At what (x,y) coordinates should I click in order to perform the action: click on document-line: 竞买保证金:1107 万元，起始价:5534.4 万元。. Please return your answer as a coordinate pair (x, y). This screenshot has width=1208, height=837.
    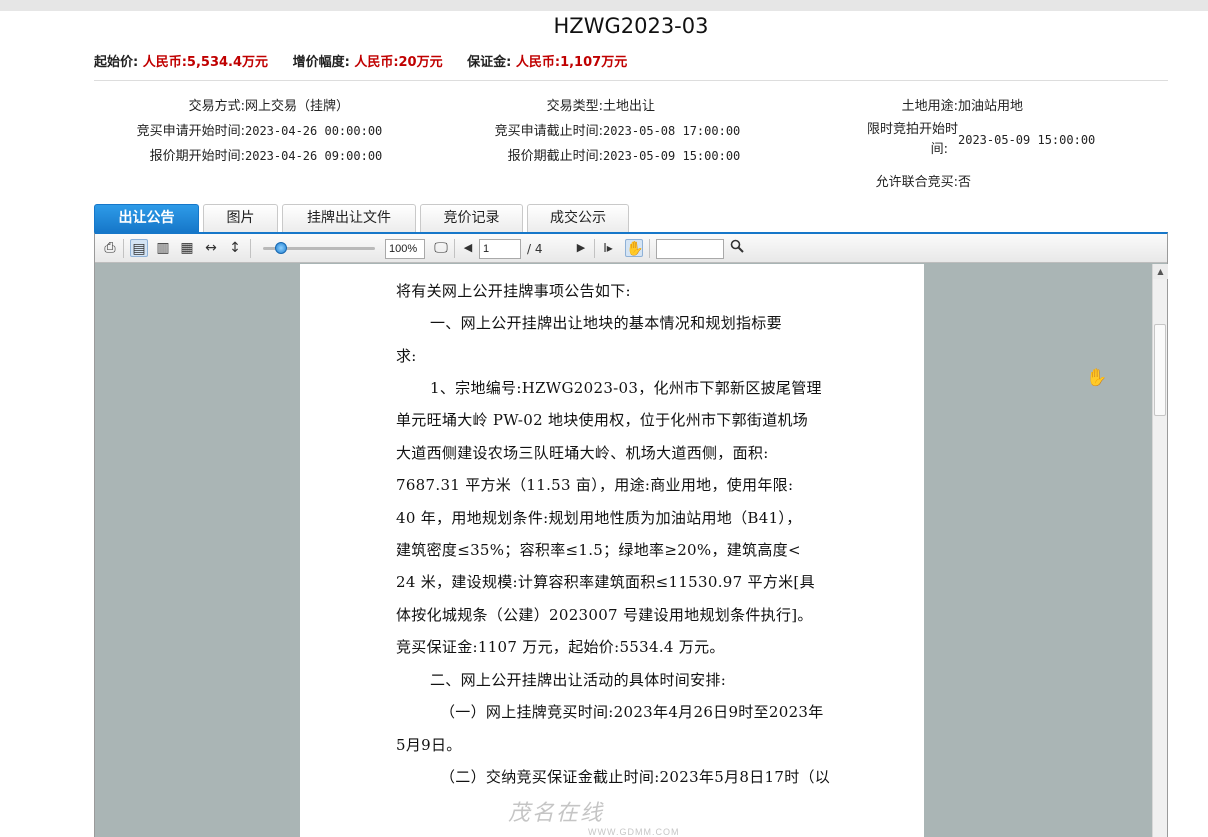
    Looking at the image, I should click on (560, 647).